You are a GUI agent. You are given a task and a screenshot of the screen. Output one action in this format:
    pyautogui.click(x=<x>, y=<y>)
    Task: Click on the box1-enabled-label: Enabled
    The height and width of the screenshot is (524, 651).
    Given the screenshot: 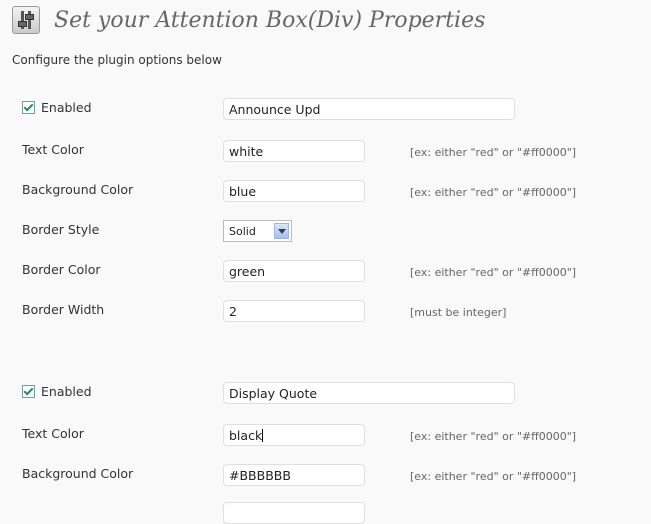 What is the action you would take?
    pyautogui.click(x=66, y=107)
    